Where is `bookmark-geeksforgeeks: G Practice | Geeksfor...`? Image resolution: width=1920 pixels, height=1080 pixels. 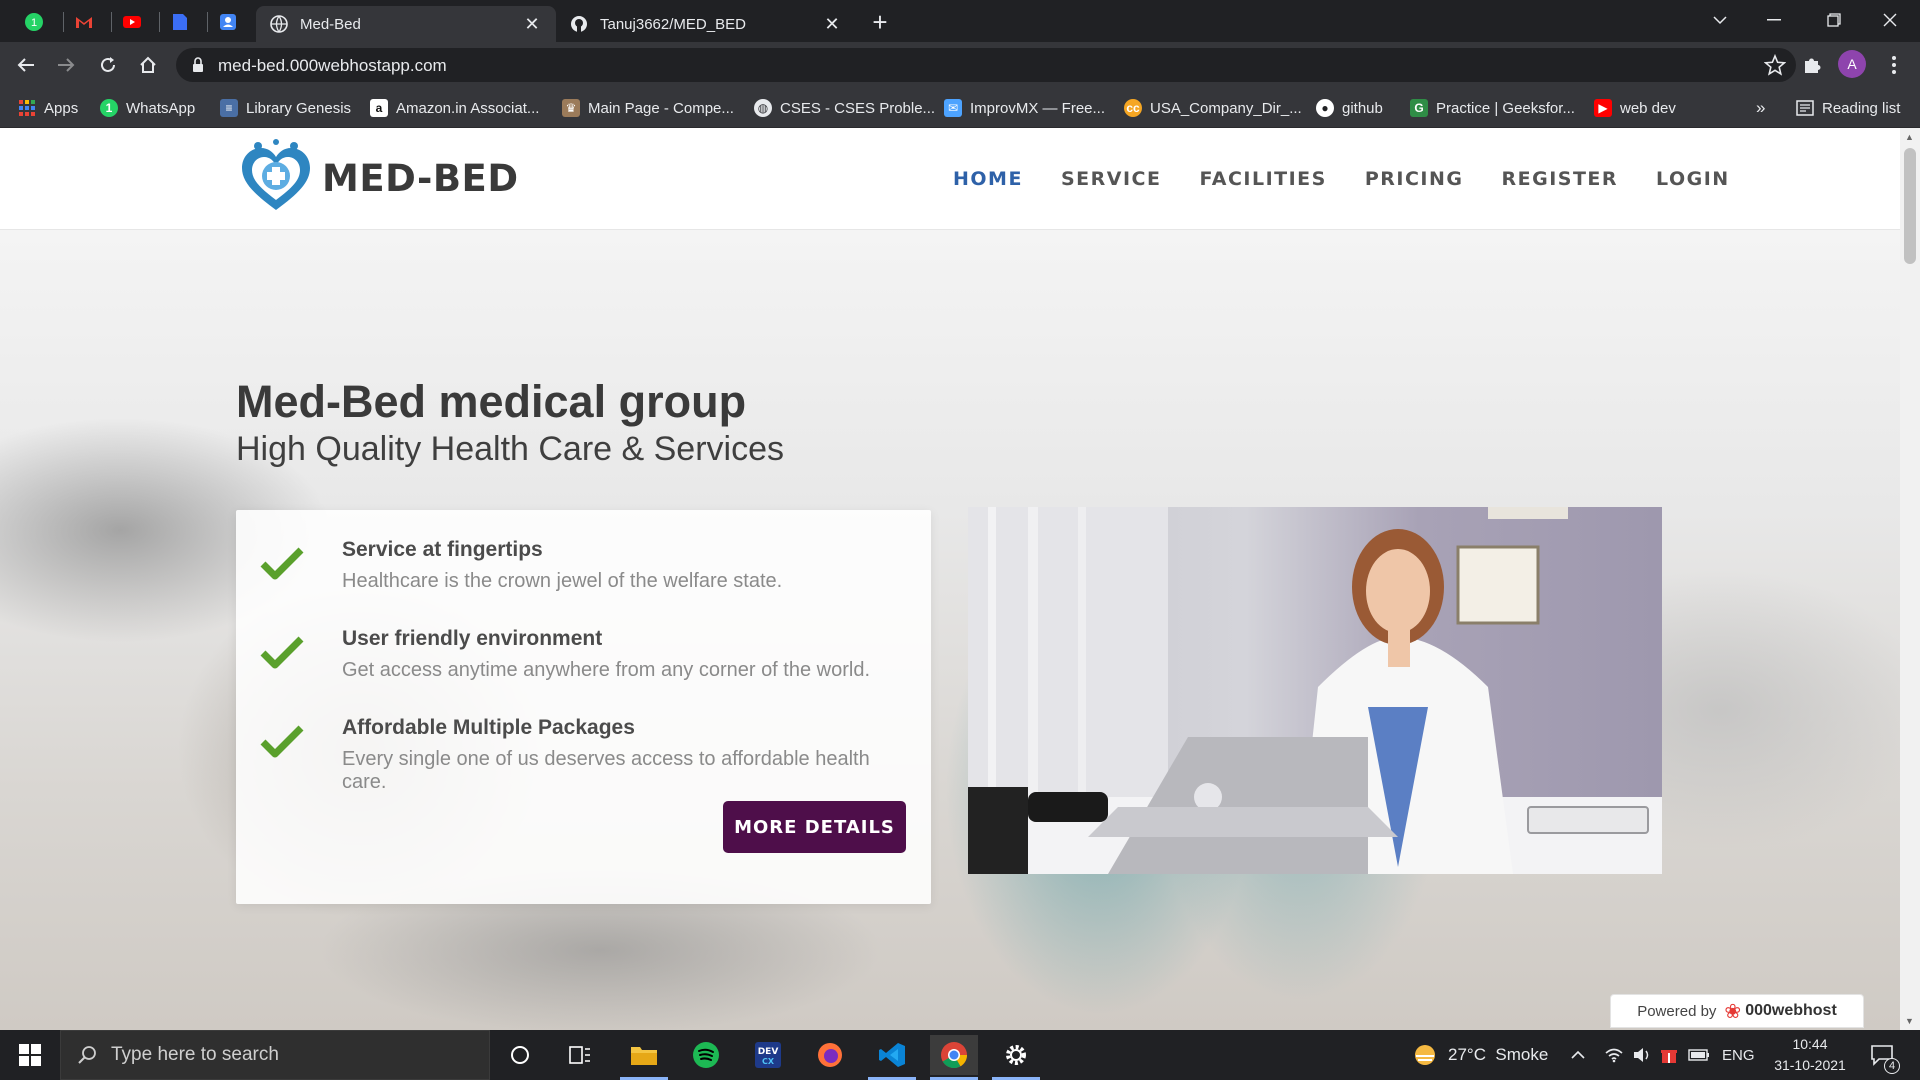 bookmark-geeksforgeeks: G Practice | Geeksfor... is located at coordinates (1492, 108).